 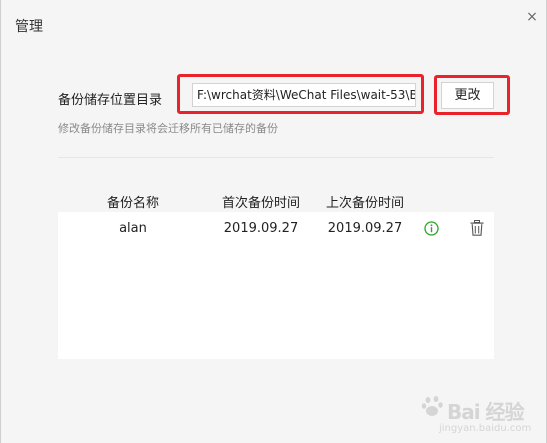 I want to click on paw-logo-icon, so click(x=432, y=406).